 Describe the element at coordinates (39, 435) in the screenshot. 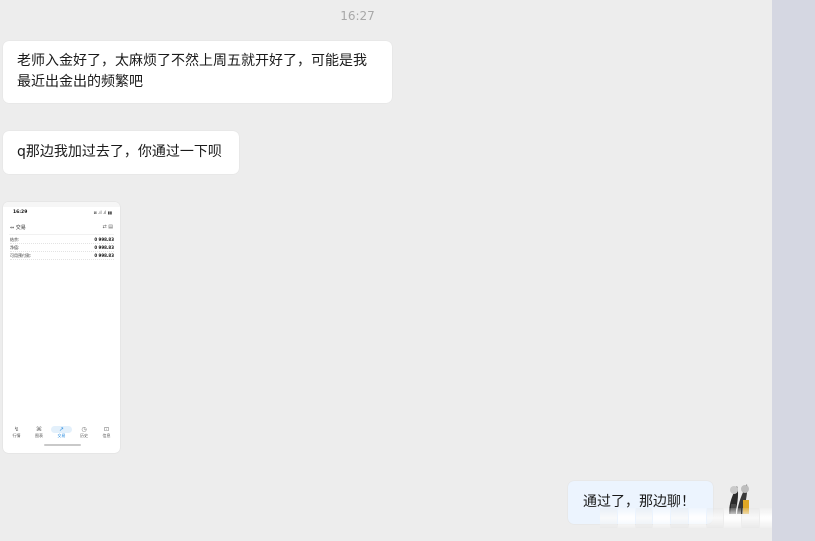

I see `nav-label: 图表` at that location.